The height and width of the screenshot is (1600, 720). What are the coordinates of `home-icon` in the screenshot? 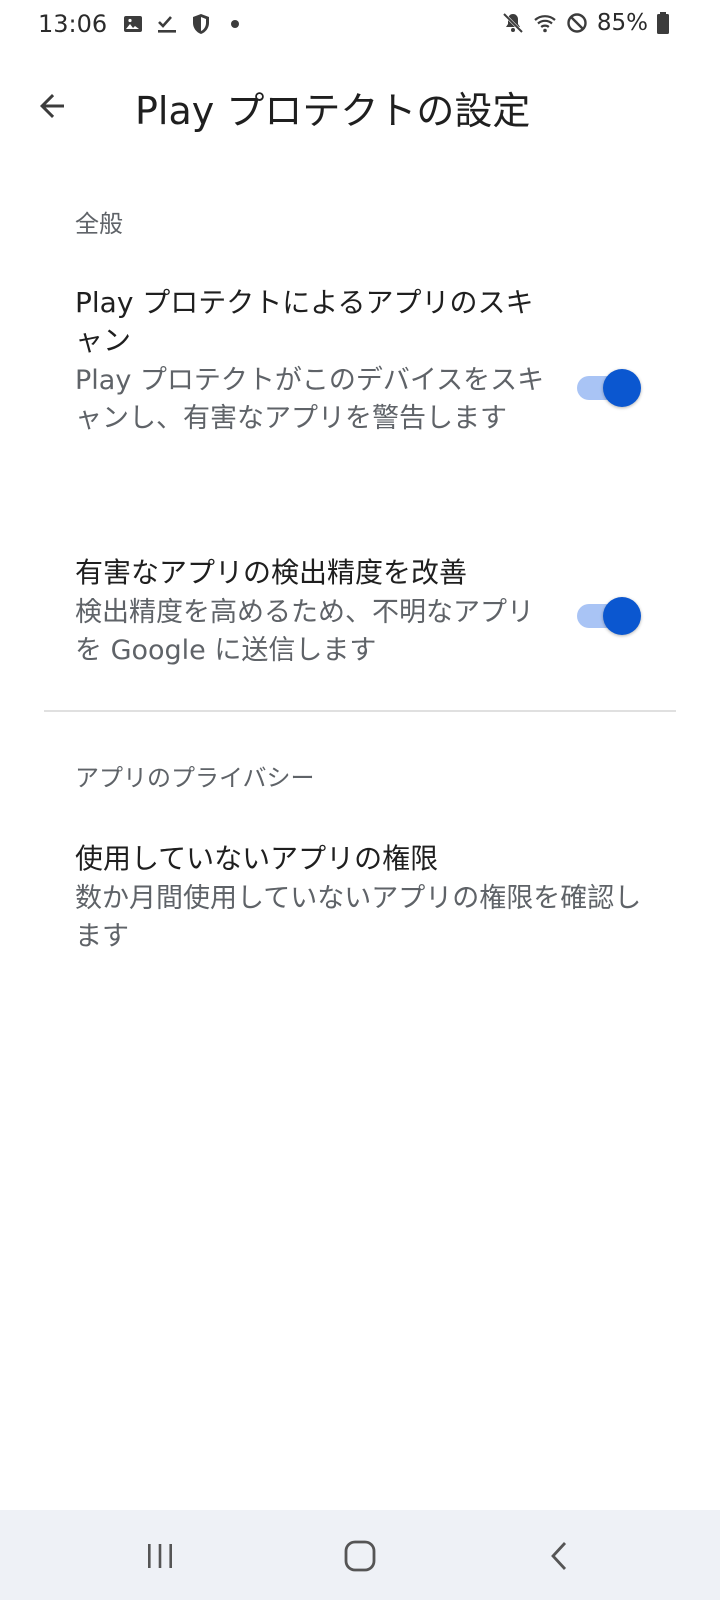 It's located at (360, 1556).